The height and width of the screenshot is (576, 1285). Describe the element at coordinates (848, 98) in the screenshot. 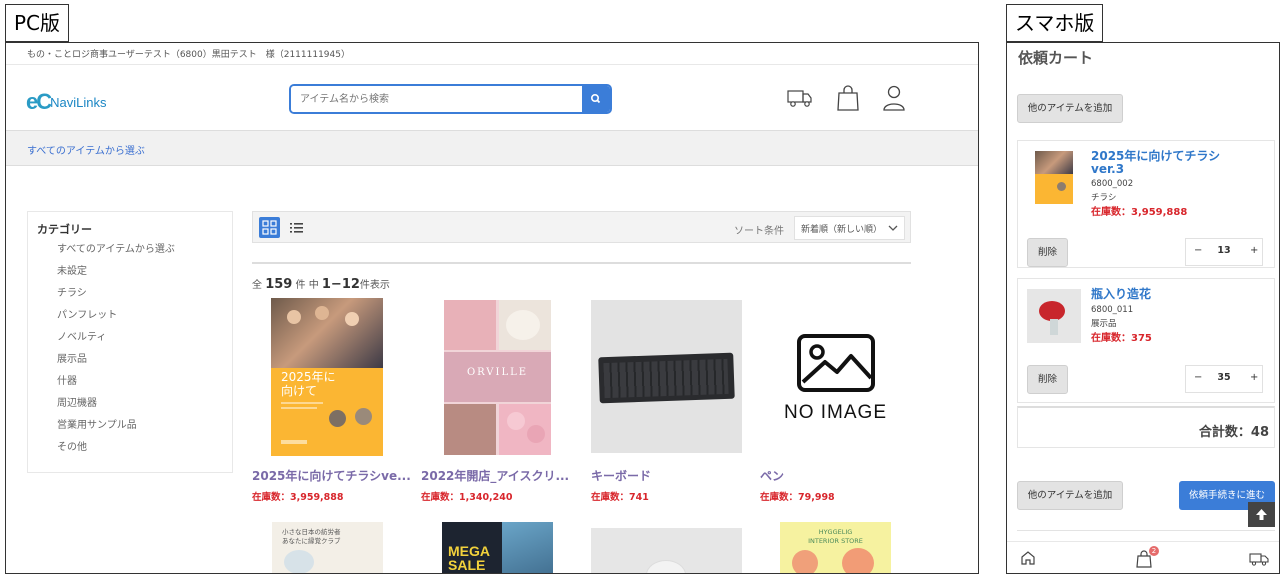

I see `shopping-bag-icon` at that location.